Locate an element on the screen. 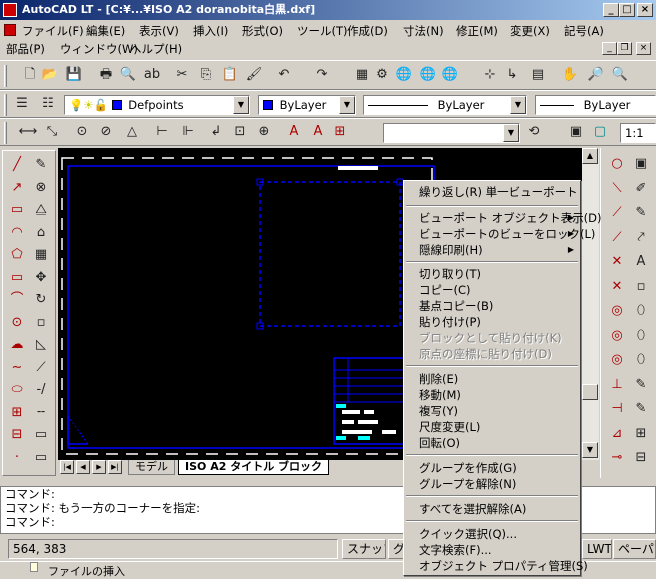 The image size is (656, 579). osnap-icon: ⟍ is located at coordinates (617, 189).